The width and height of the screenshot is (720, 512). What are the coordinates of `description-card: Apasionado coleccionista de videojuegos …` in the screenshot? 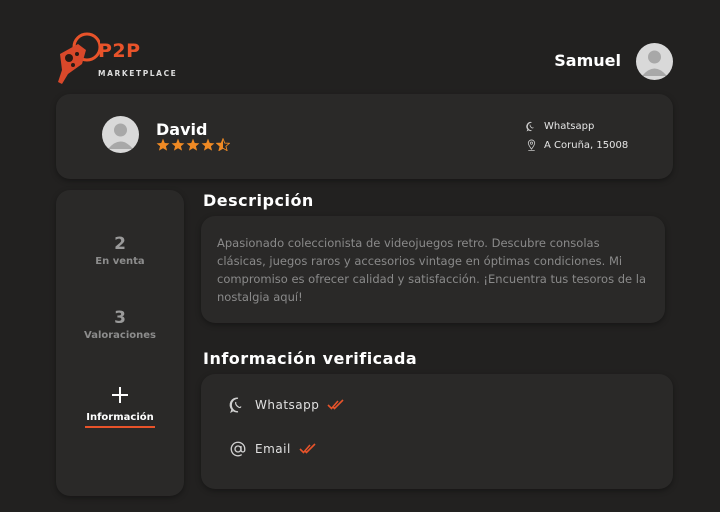 It's located at (433, 269).